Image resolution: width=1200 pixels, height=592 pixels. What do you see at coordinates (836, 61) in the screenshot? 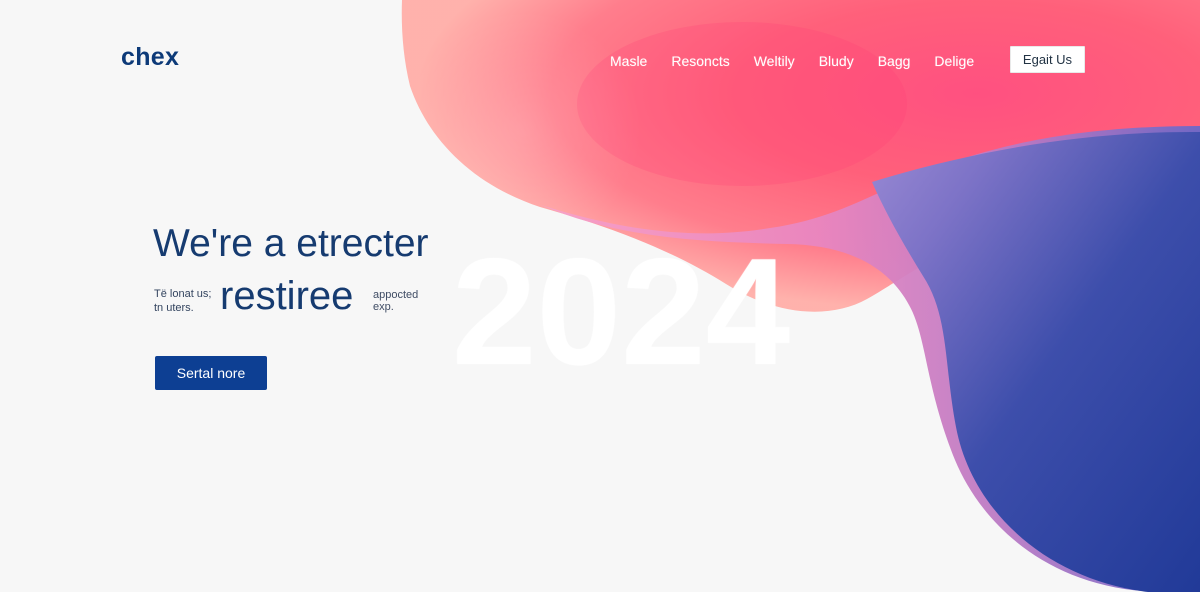
I see `nav-item-bludy: Bludy` at bounding box center [836, 61].